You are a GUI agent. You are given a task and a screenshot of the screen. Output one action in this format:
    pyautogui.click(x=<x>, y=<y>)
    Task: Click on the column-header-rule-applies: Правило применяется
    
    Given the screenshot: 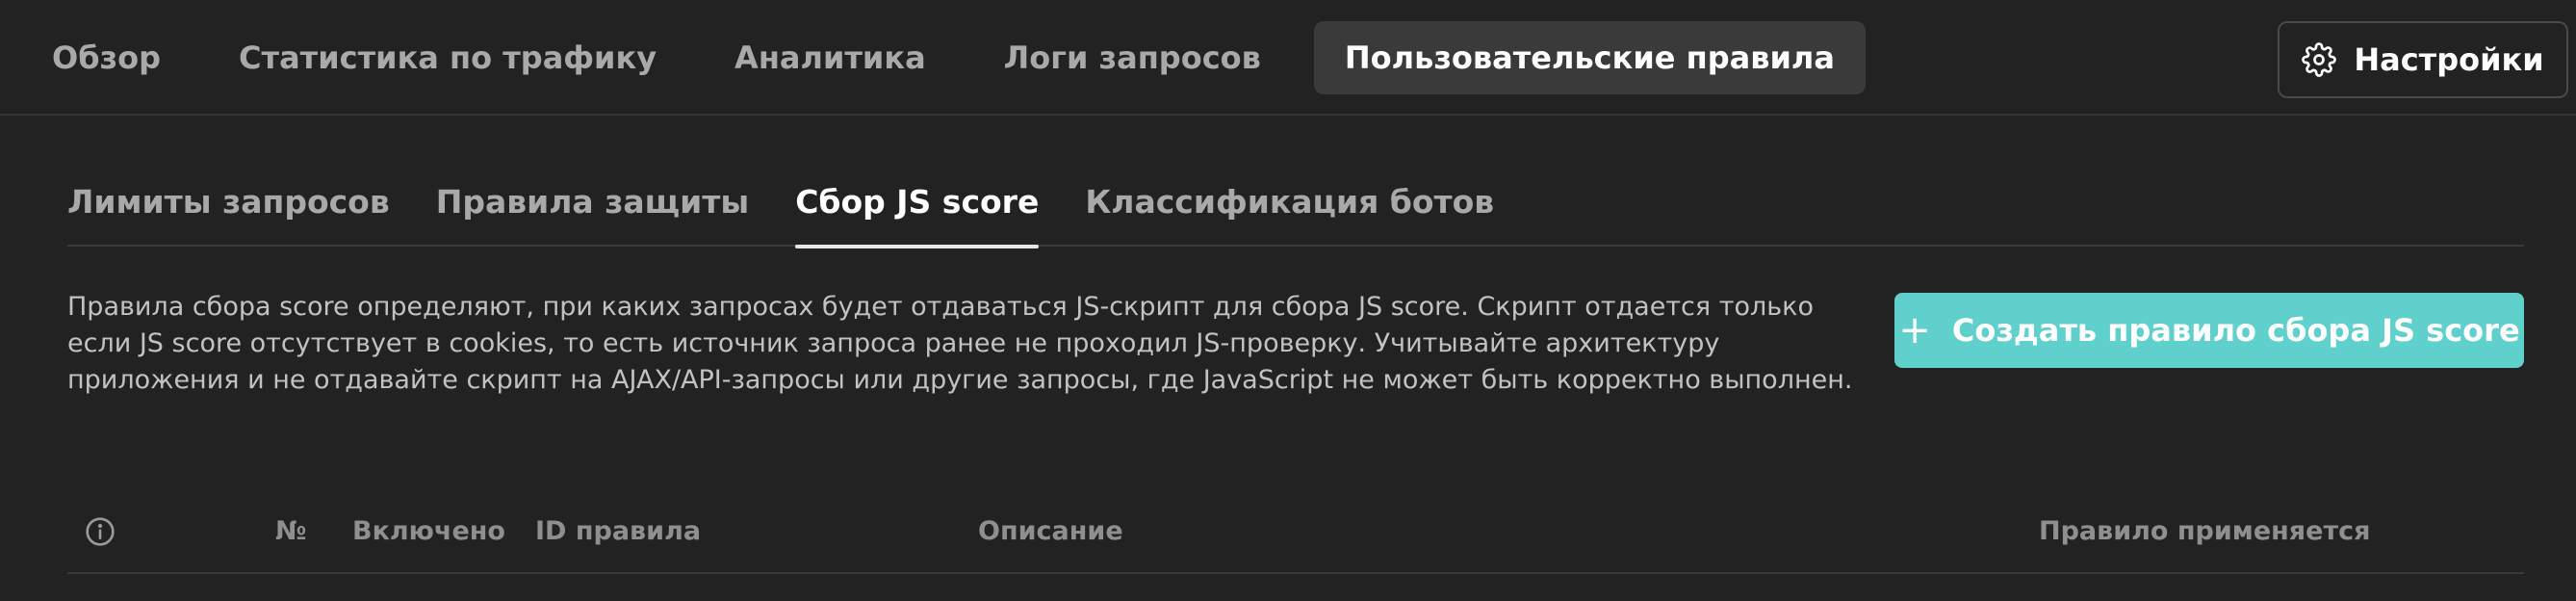 What is the action you would take?
    pyautogui.click(x=2204, y=531)
    